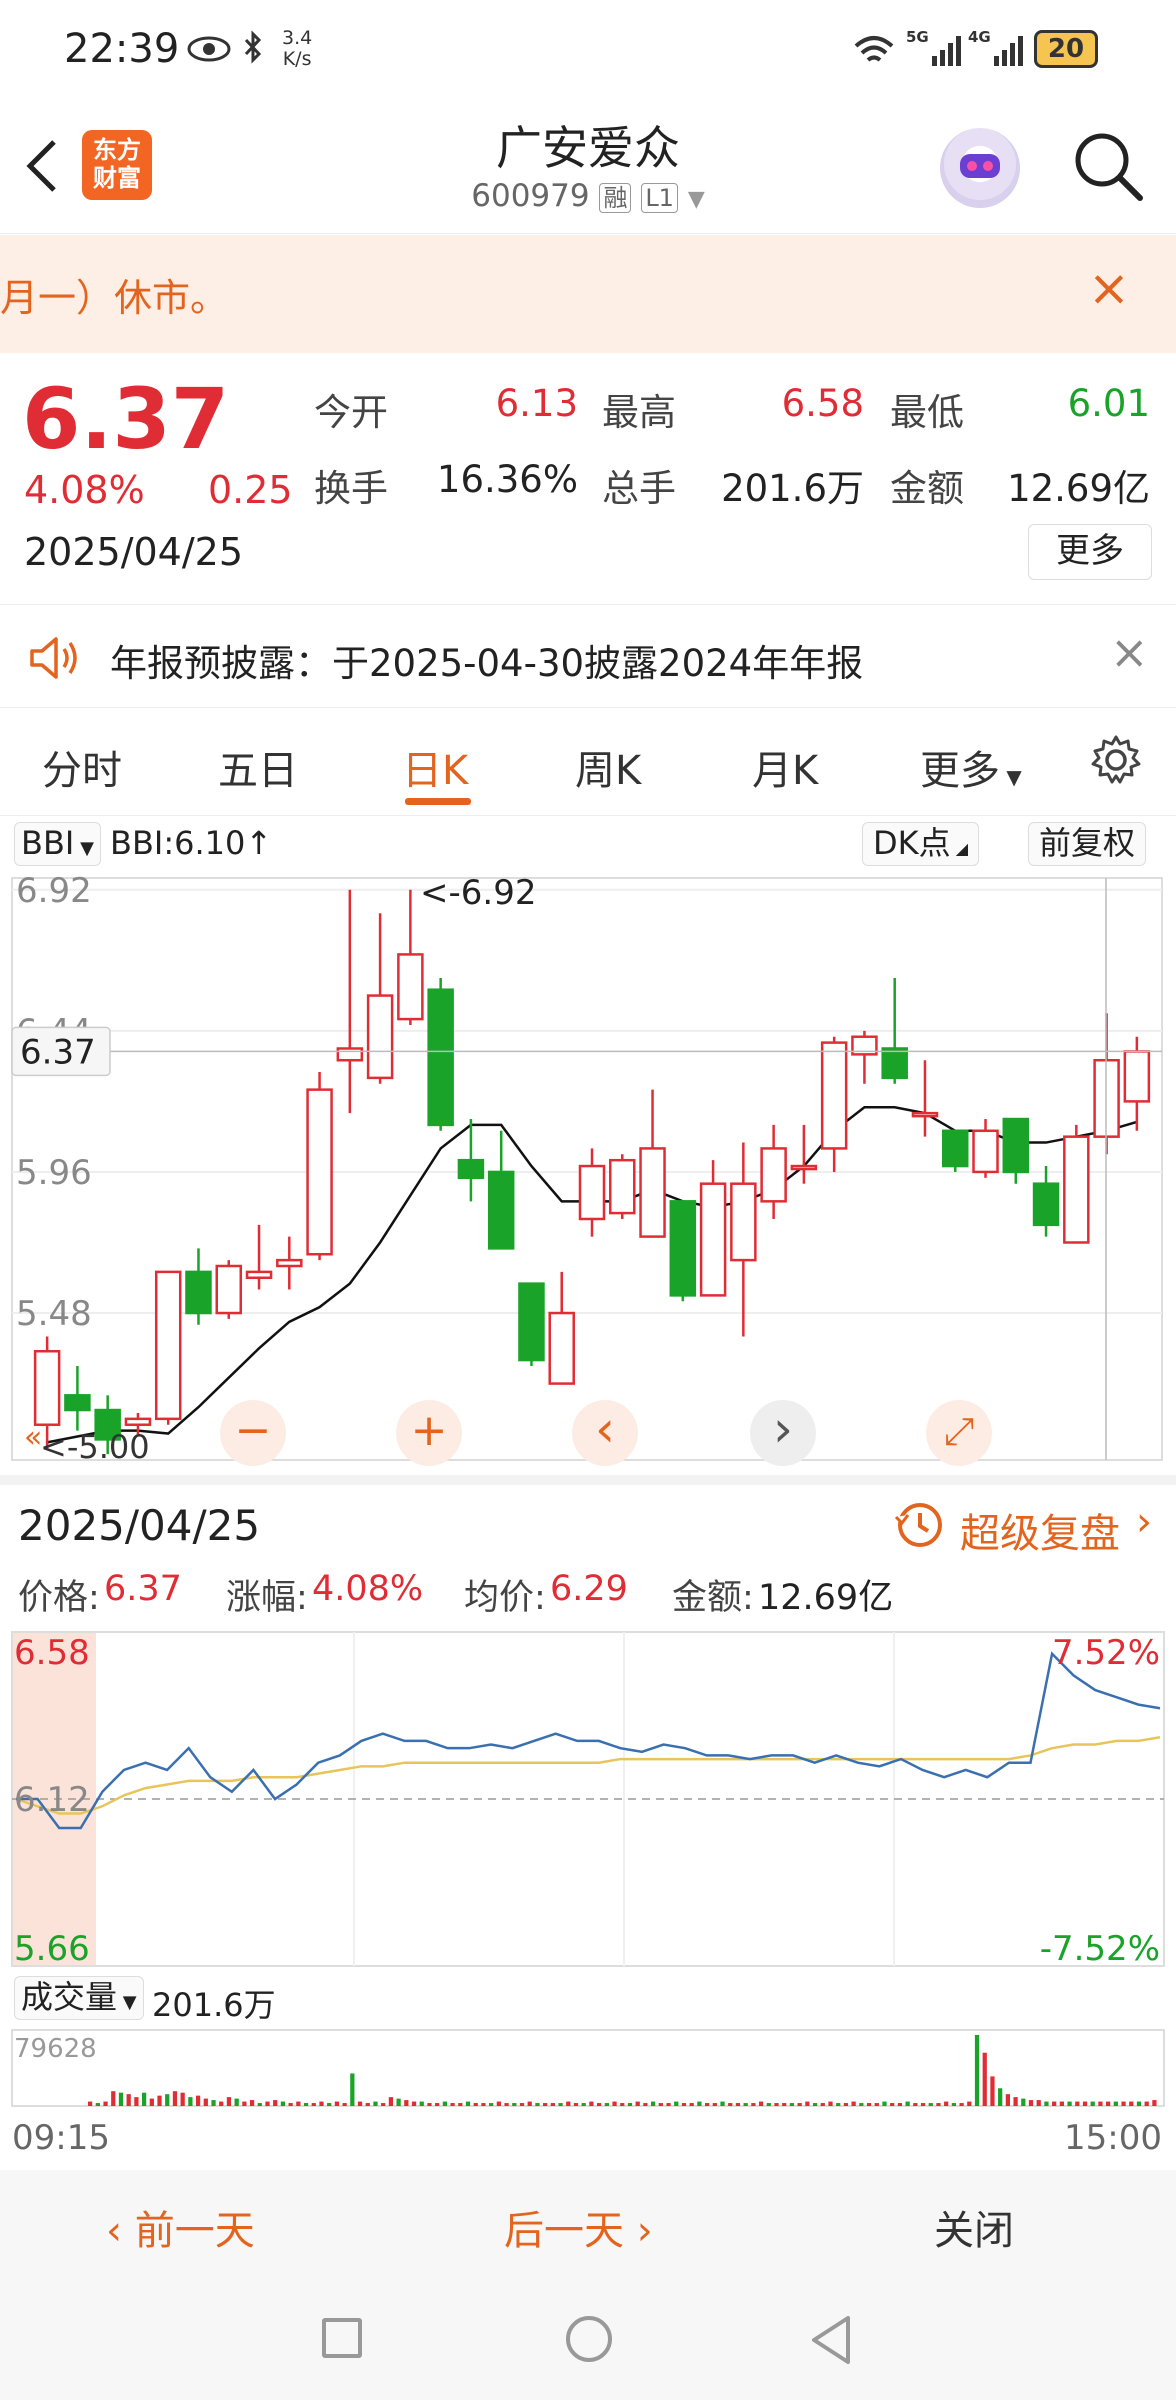 This screenshot has width=1176, height=2400. I want to click on intraday-mid-label: 6.12, so click(52, 1800).